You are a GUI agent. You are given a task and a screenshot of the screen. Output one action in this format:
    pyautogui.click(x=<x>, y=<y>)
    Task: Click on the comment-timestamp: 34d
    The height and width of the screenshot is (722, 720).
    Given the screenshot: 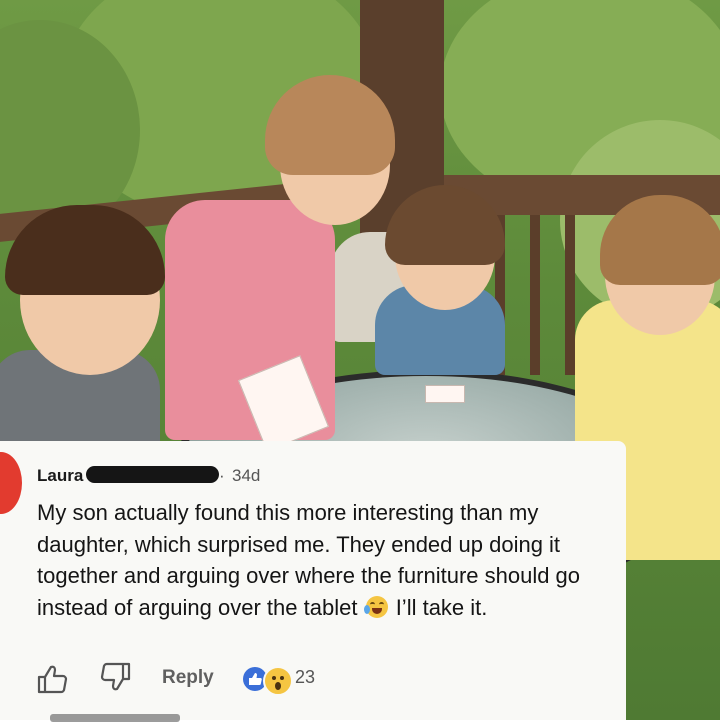 What is the action you would take?
    pyautogui.click(x=246, y=475)
    